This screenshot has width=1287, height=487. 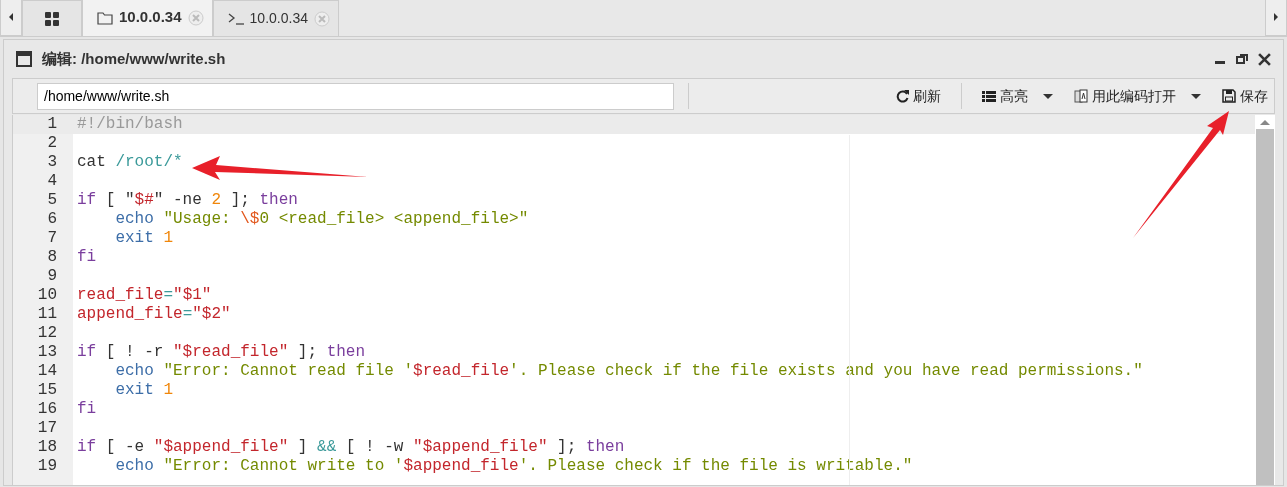 What do you see at coordinates (1229, 96) in the screenshot?
I see `save-icon` at bounding box center [1229, 96].